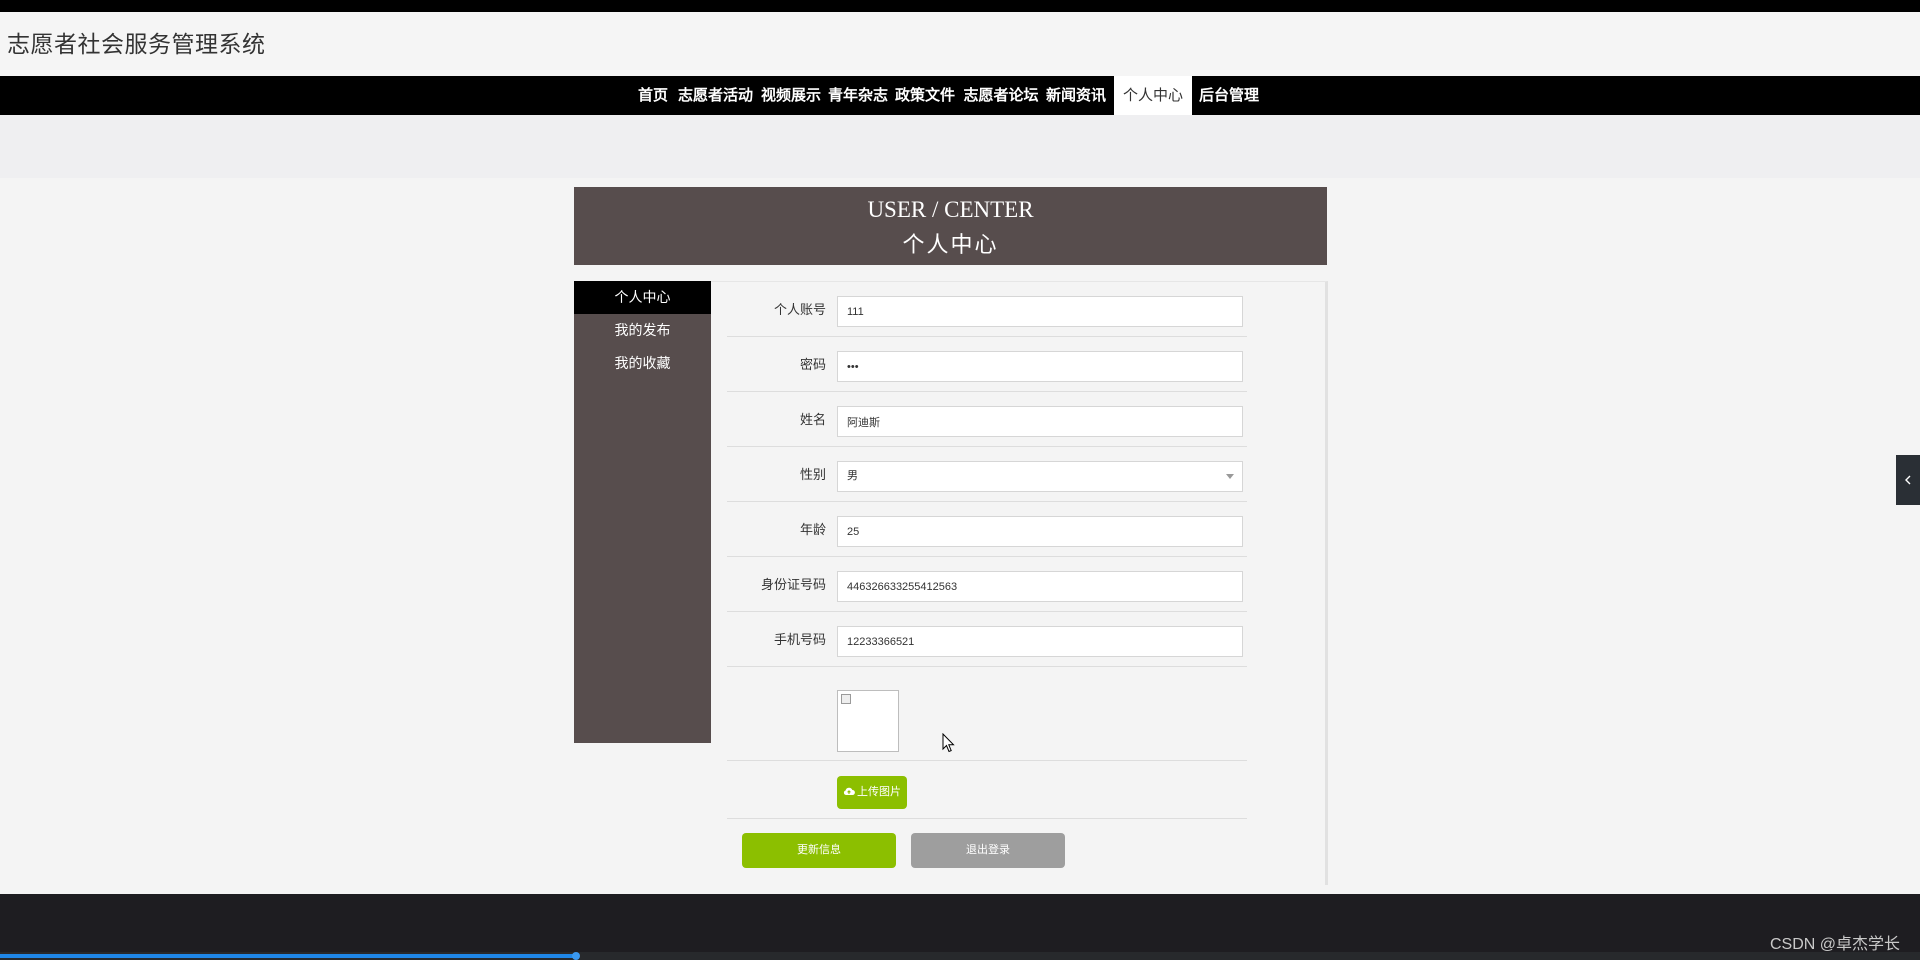  What do you see at coordinates (642, 512) in the screenshot?
I see `side-menu: 个人中心 我的发布 我的收藏` at bounding box center [642, 512].